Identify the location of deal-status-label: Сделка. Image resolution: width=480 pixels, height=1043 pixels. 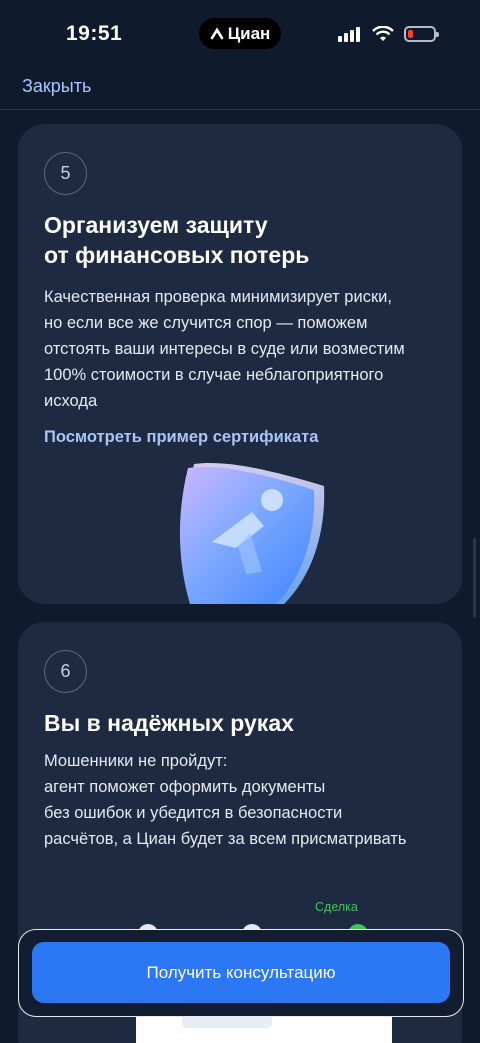
(336, 907).